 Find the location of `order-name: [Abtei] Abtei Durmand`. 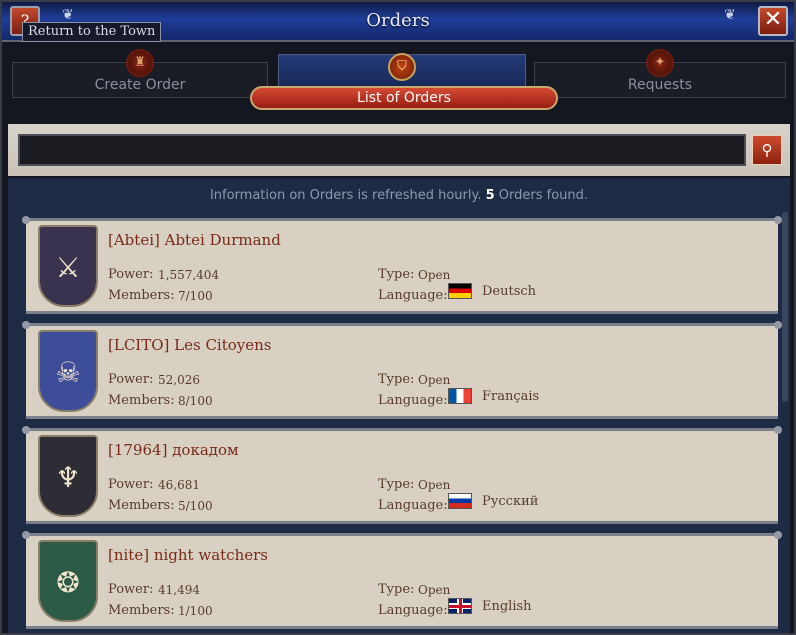

order-name: [Abtei] Abtei Durmand is located at coordinates (194, 240).